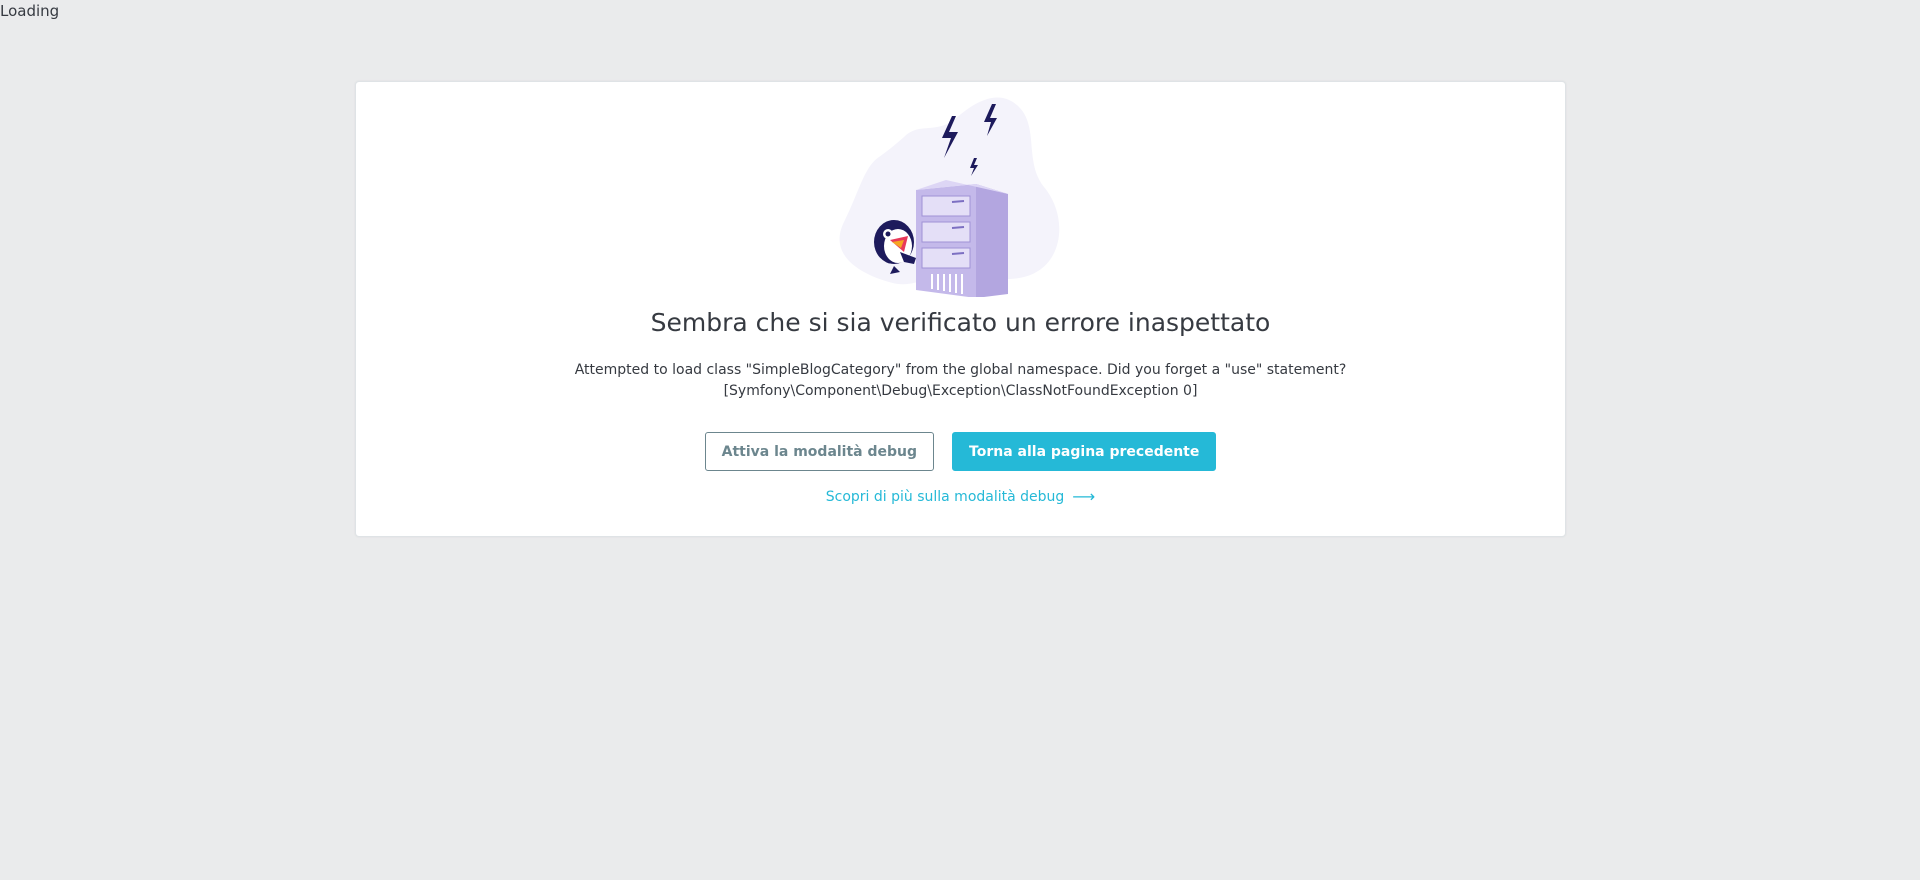  Describe the element at coordinates (1084, 496) in the screenshot. I see `arrow-right-icon: ⟶` at that location.